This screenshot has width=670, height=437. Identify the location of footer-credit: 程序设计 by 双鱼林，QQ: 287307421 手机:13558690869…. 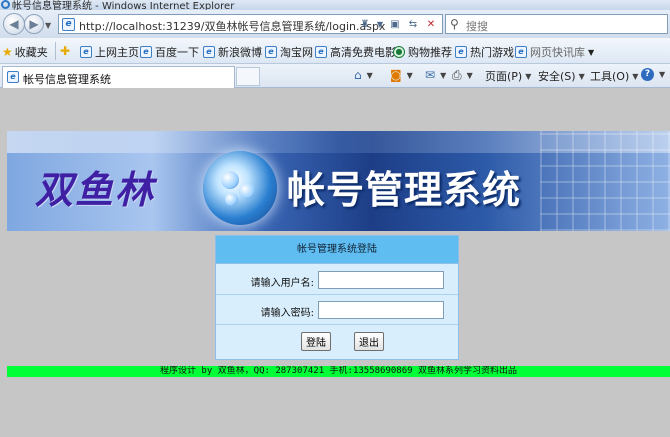
(338, 371).